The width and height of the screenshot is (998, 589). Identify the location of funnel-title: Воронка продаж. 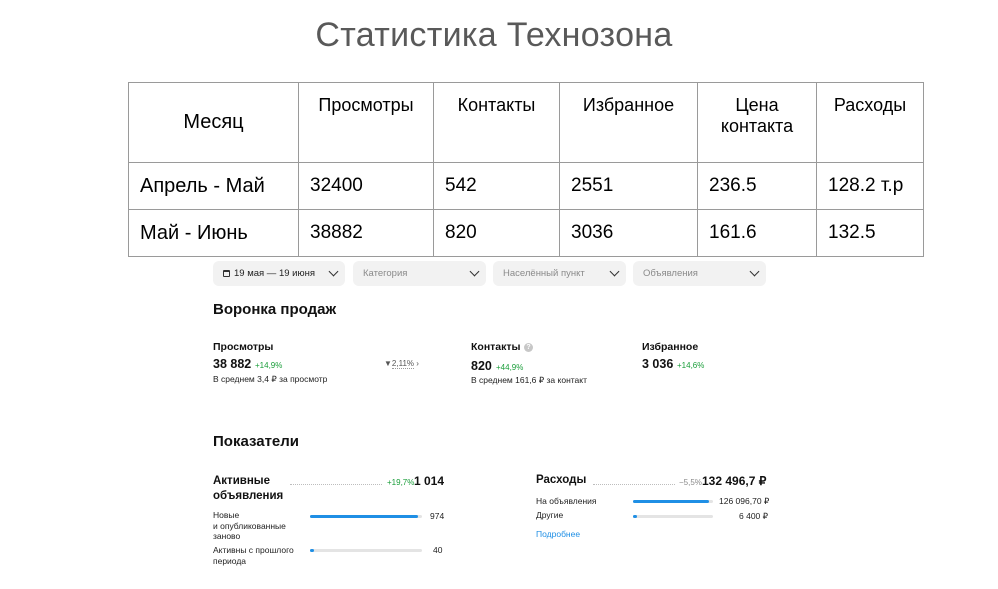
(275, 309).